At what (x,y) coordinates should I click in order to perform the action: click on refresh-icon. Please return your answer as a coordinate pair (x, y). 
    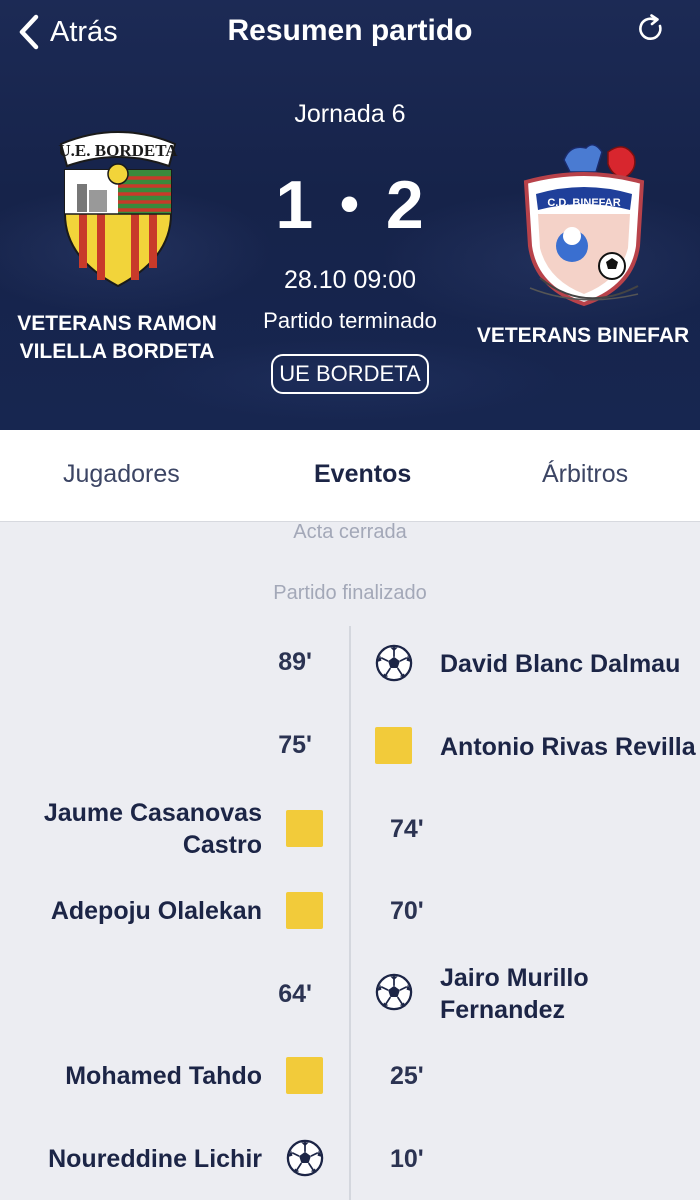
    Looking at the image, I should click on (651, 29).